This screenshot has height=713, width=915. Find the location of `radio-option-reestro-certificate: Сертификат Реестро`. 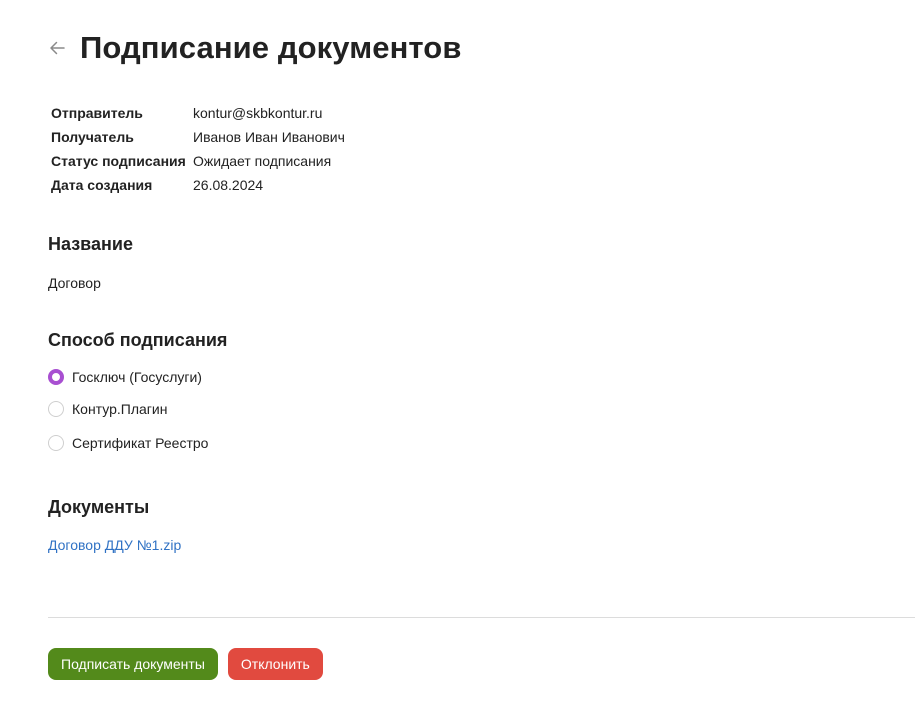

radio-option-reestro-certificate: Сертификат Реестро is located at coordinates (128, 443).